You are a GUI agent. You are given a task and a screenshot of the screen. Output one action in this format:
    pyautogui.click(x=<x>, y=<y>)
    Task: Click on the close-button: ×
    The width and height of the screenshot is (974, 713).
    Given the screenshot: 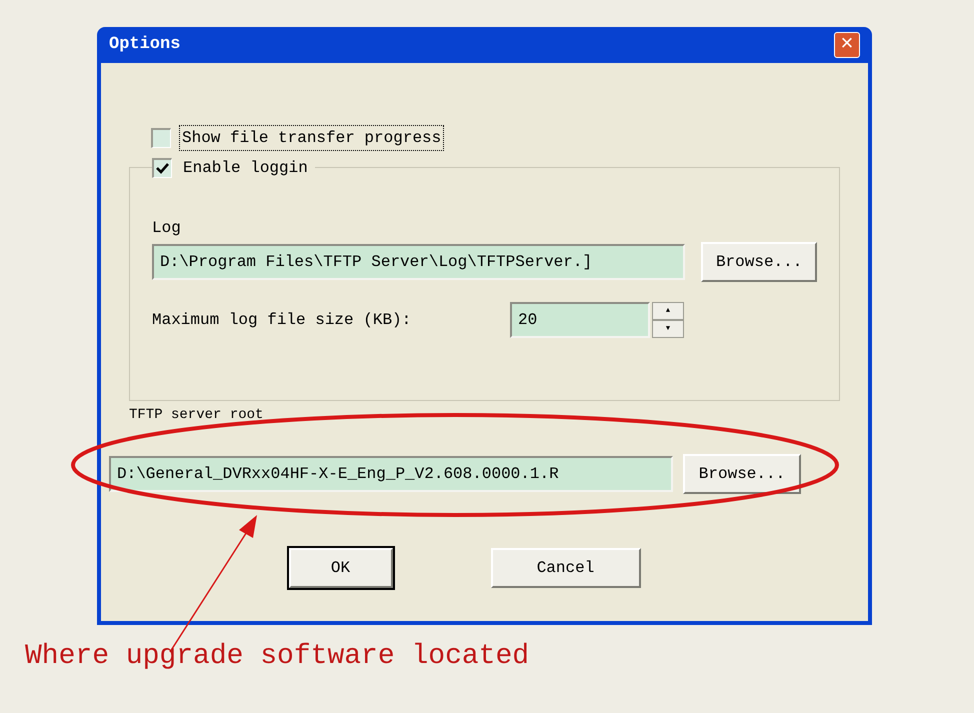 What is the action you would take?
    pyautogui.click(x=847, y=45)
    